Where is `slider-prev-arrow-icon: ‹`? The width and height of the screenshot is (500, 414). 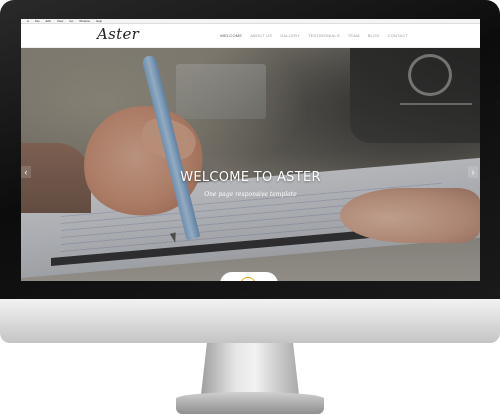
slider-prev-arrow-icon: ‹ is located at coordinates (26, 172).